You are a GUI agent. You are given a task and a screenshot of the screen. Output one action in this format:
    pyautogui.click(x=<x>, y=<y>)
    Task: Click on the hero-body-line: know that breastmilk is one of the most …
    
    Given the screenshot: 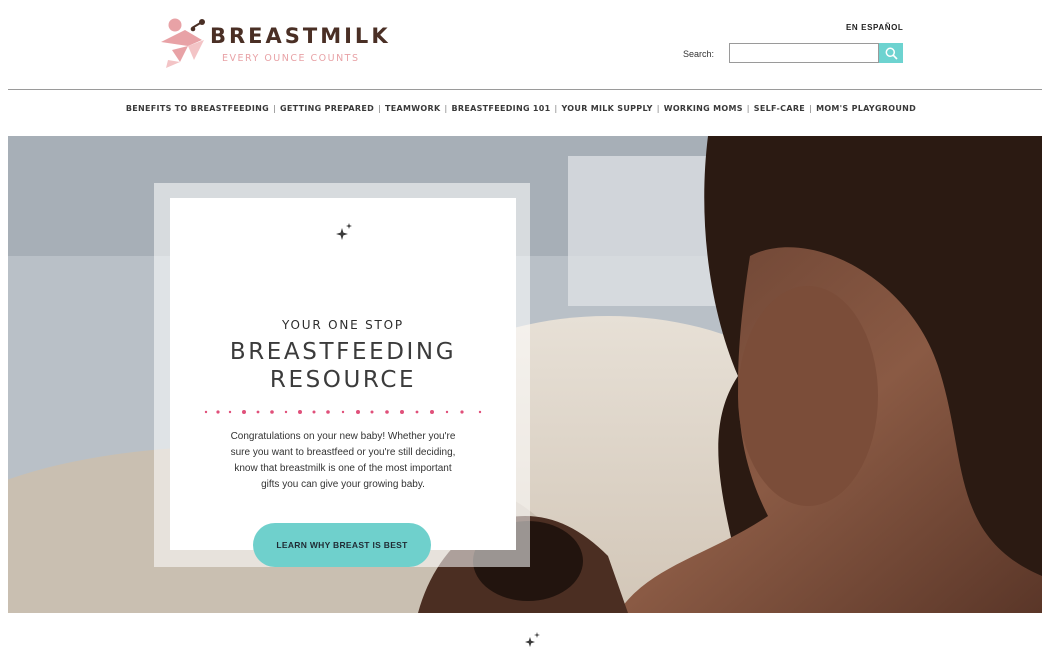 What is the action you would take?
    pyautogui.click(x=343, y=468)
    